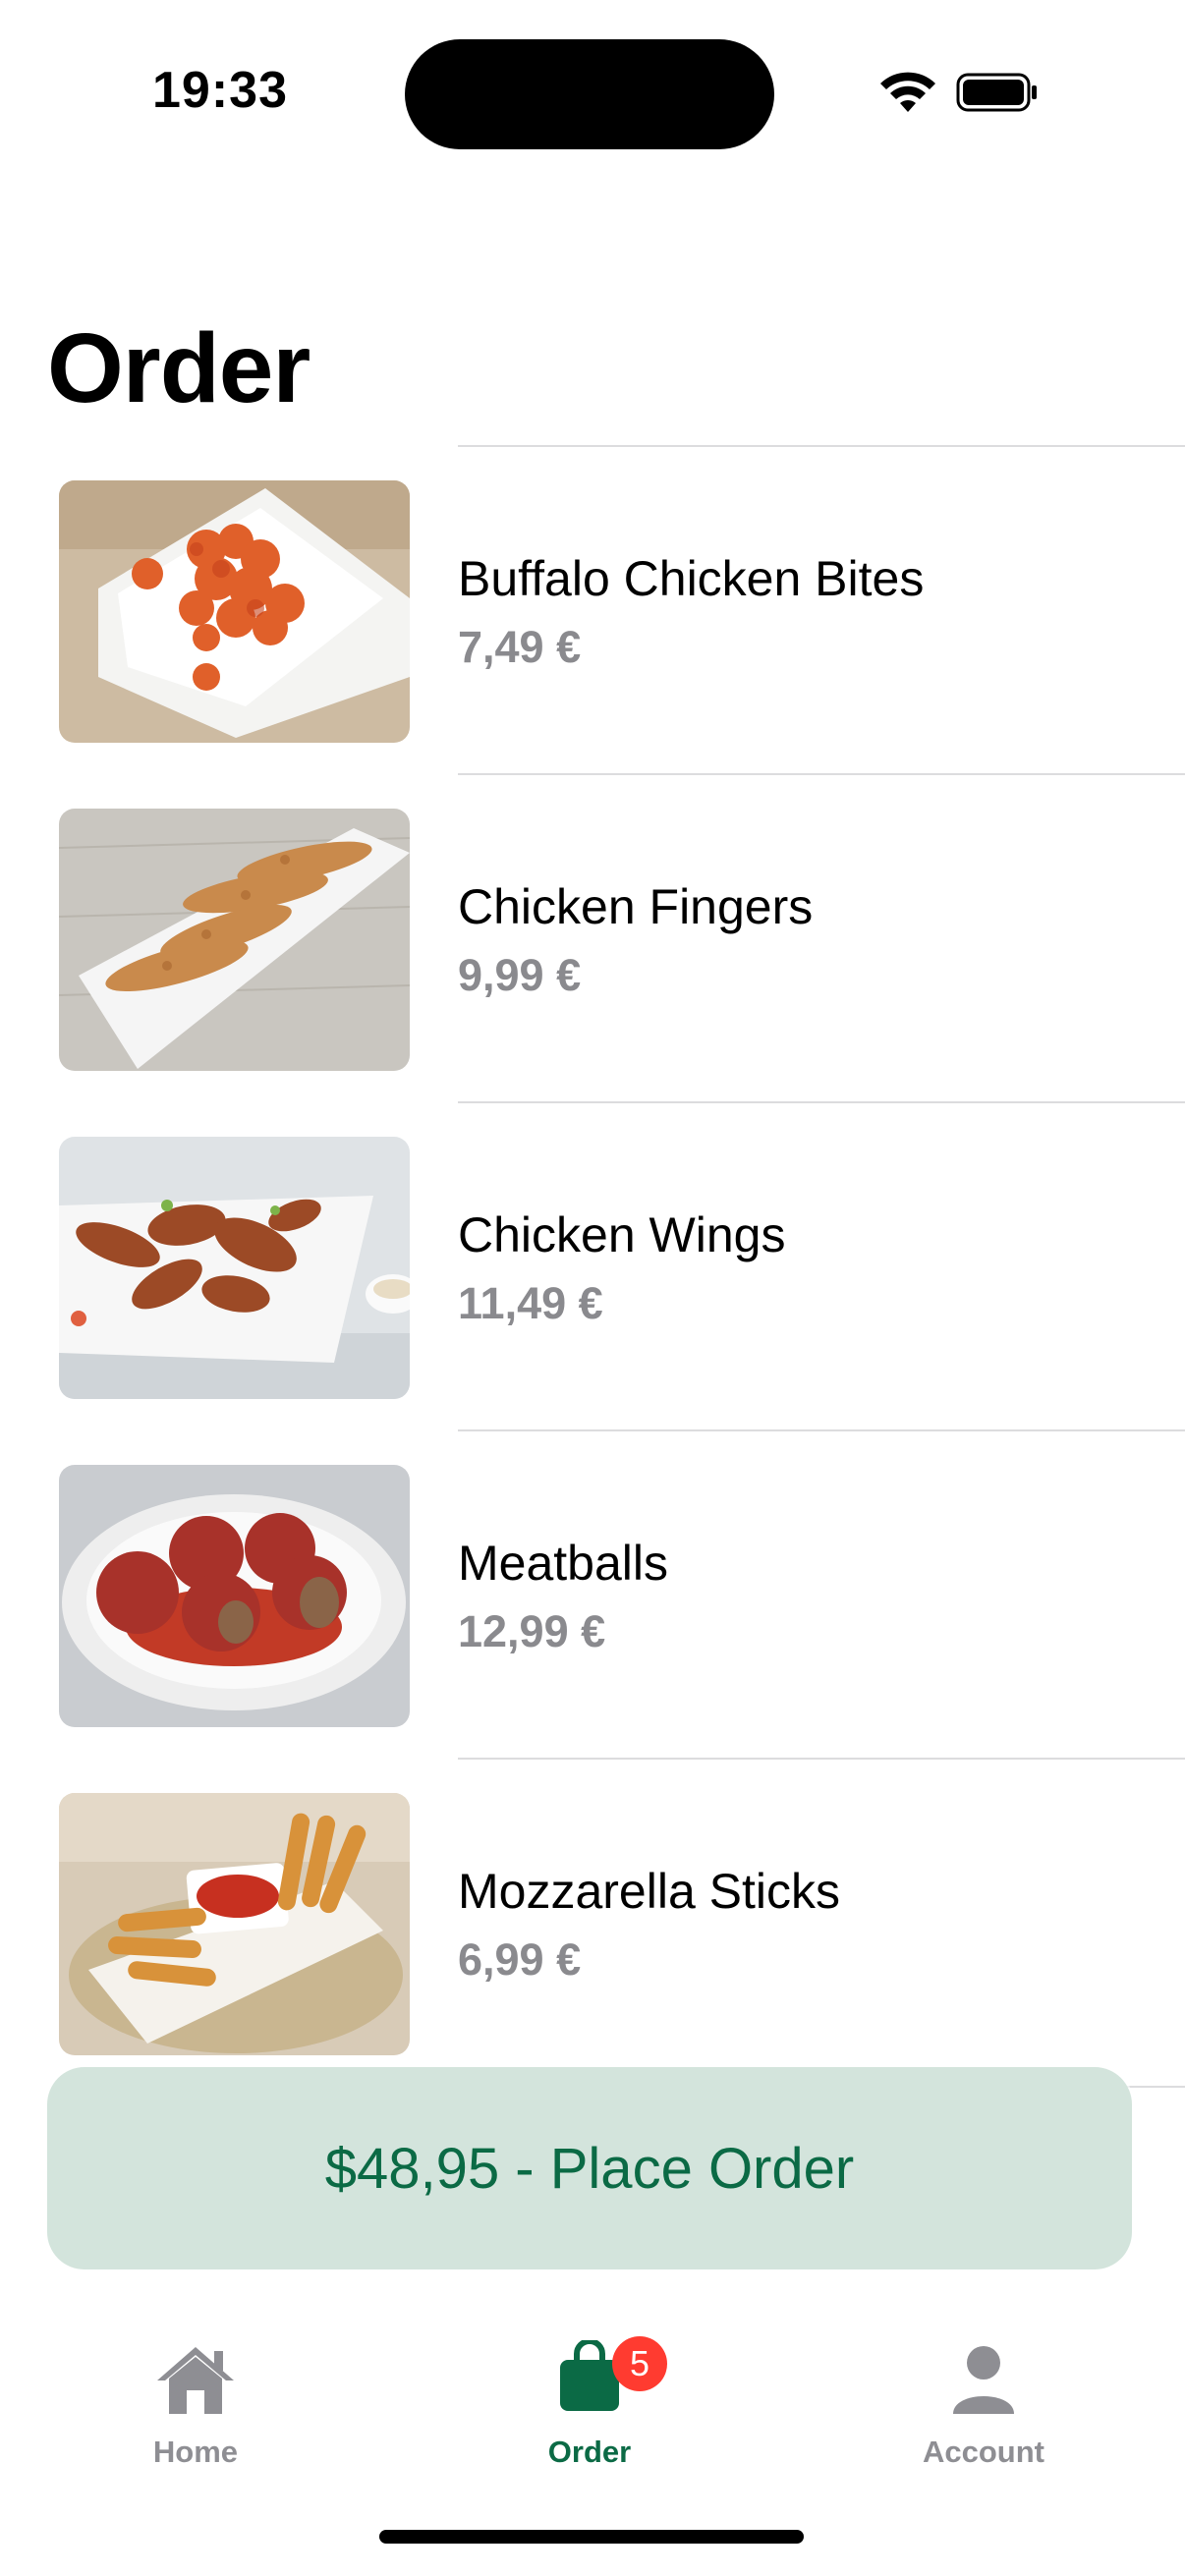 This screenshot has height=2576, width=1185. Describe the element at coordinates (235, 1268) in the screenshot. I see `chicken-wings-image` at that location.